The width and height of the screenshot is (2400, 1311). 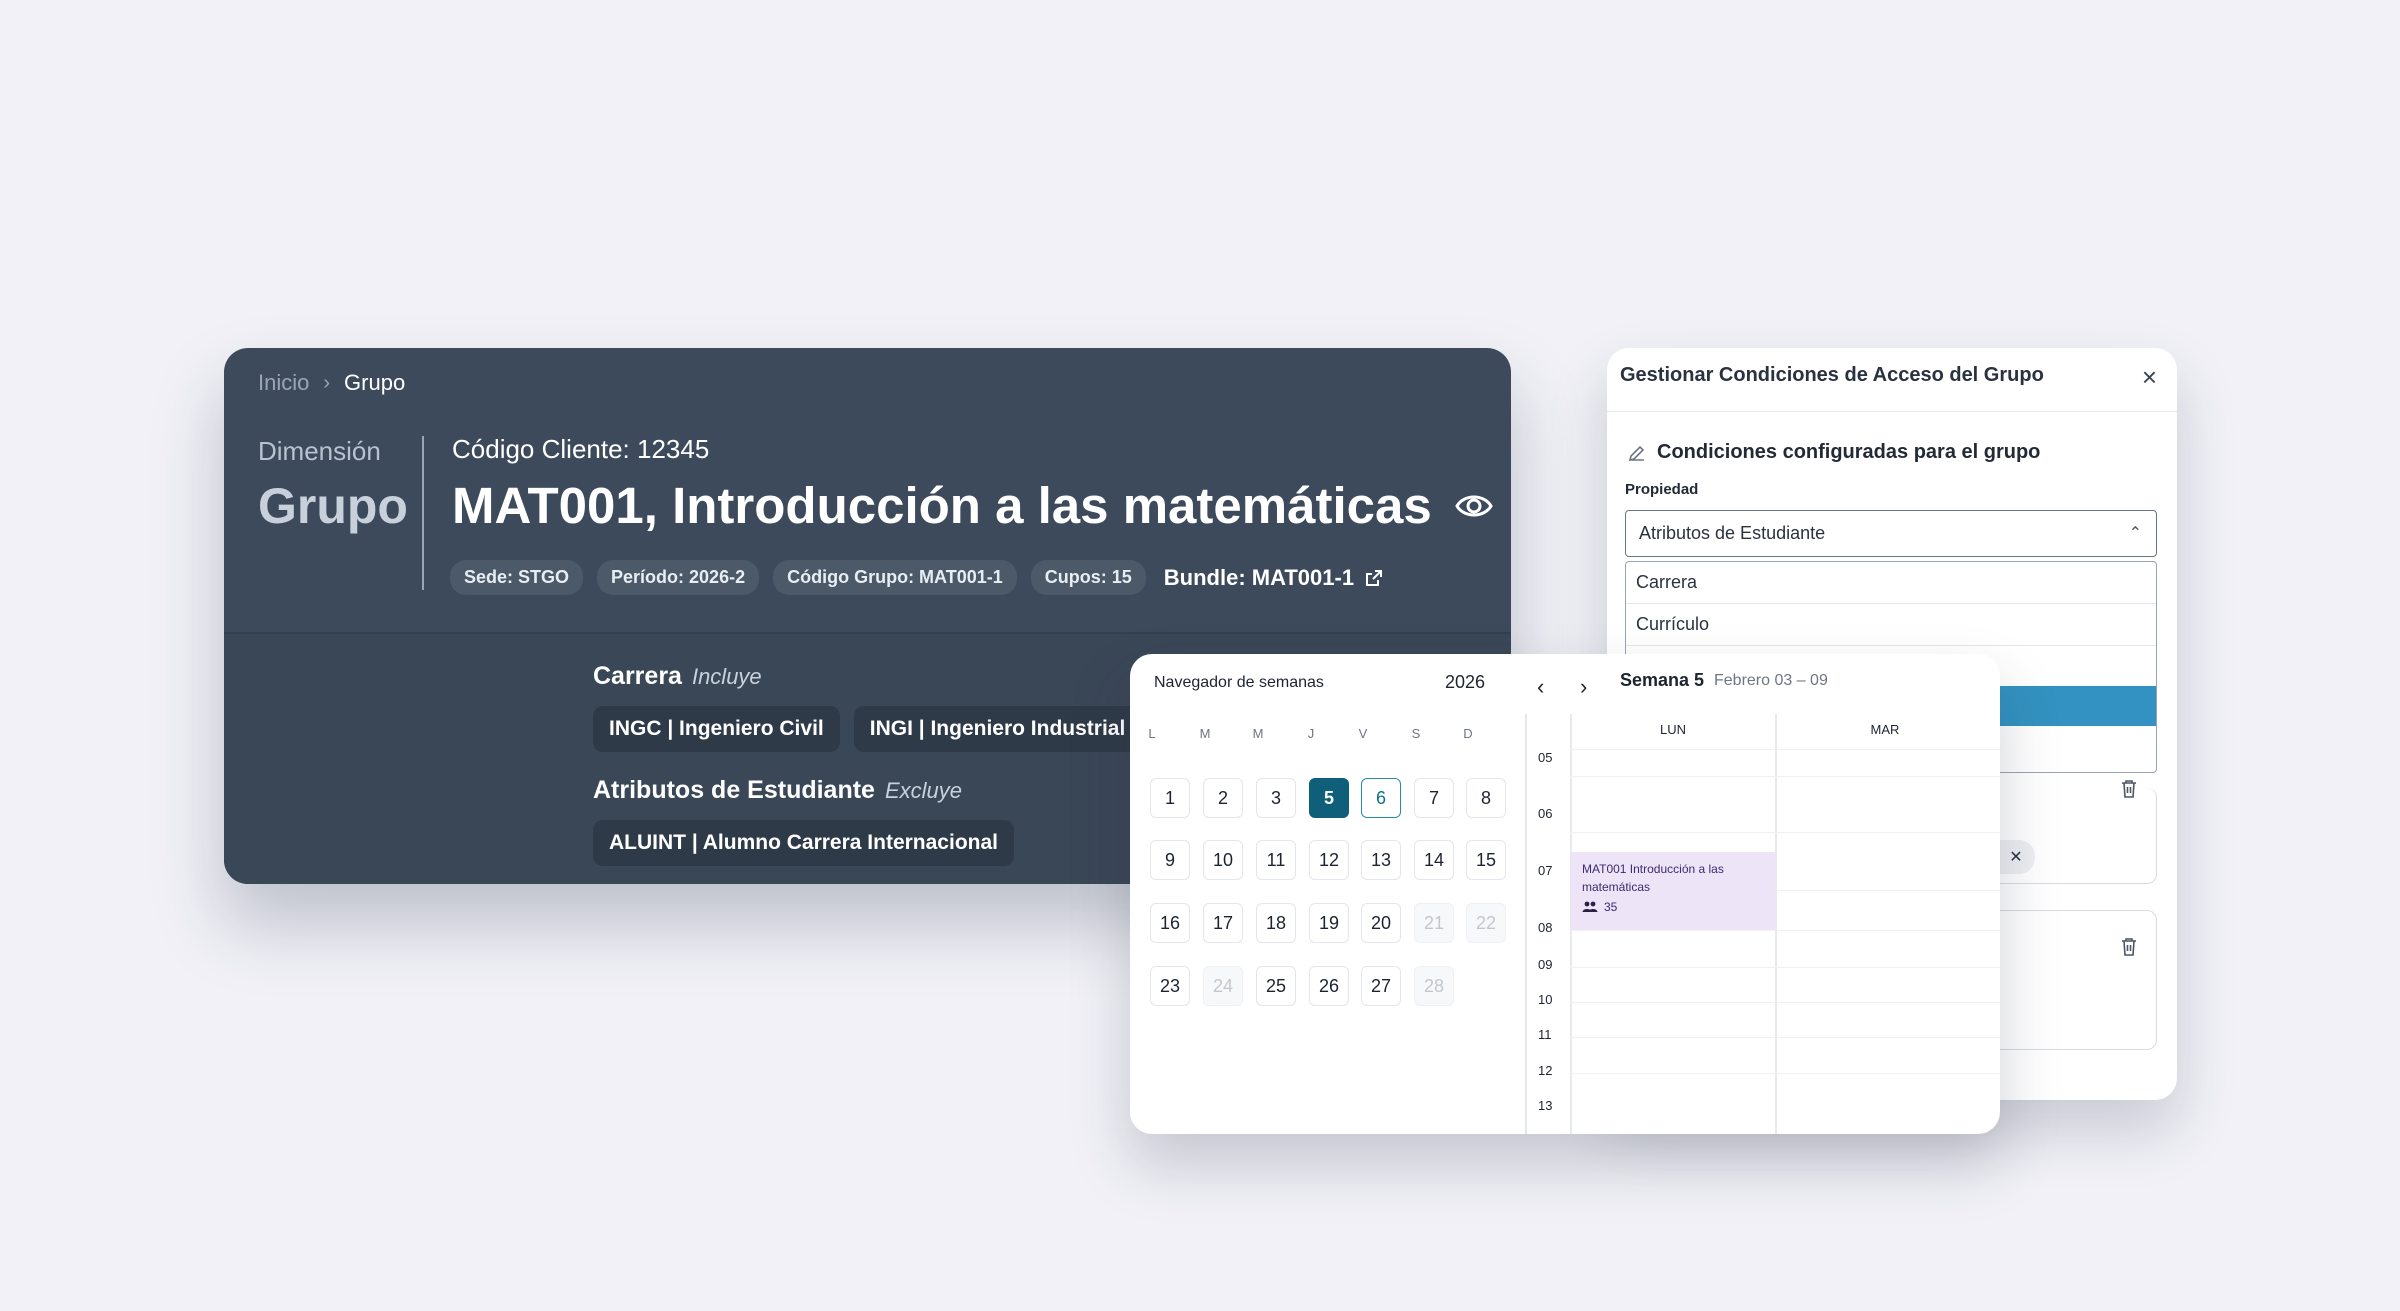 What do you see at coordinates (1170, 923) in the screenshot?
I see `day-cell: 16` at bounding box center [1170, 923].